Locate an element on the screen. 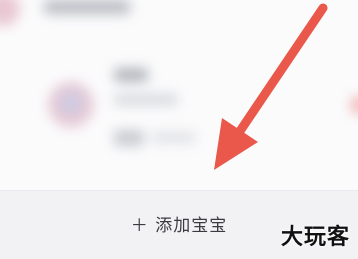 This screenshot has height=259, width=358. watermark-logo: 大玩客 is located at coordinates (315, 237).